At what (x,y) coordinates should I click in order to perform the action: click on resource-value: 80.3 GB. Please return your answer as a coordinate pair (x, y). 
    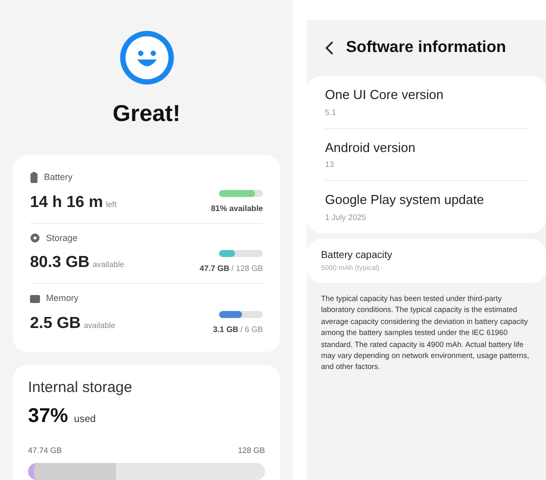
    Looking at the image, I should click on (60, 263).